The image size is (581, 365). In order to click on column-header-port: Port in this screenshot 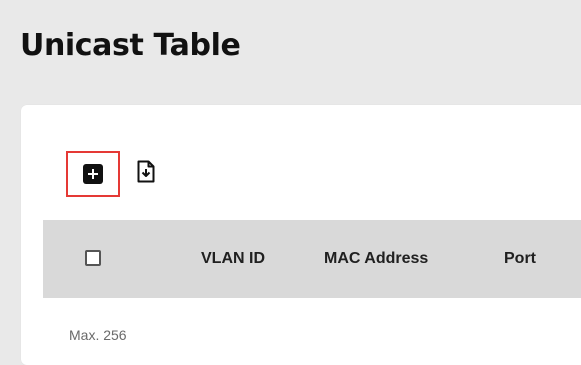, I will do `click(520, 259)`.